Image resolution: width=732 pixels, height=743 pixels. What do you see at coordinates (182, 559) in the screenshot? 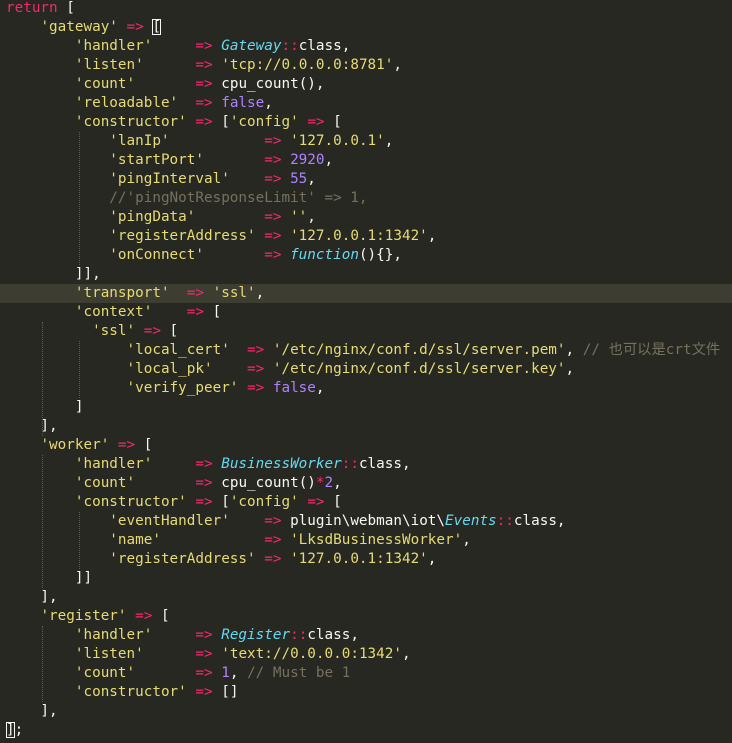
I see `code-token: 'registerAddress'` at bounding box center [182, 559].